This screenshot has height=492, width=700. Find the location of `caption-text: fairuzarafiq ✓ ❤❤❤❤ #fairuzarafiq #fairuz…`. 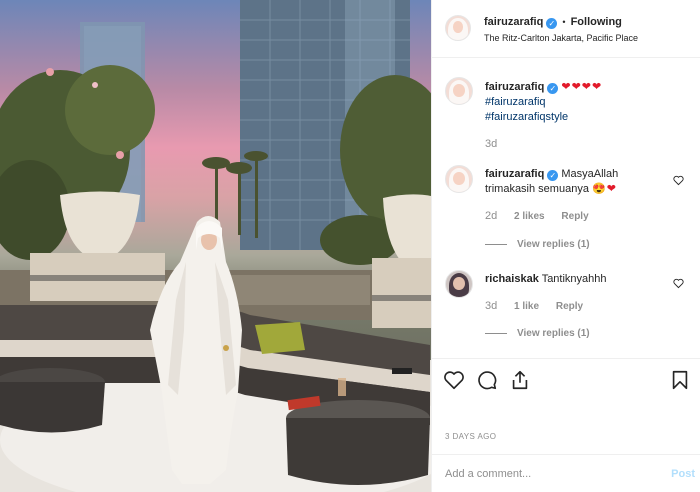

caption-text: fairuzarafiq ✓ ❤❤❤❤ #fairuzarafiq #fairuz… is located at coordinates (585, 102).